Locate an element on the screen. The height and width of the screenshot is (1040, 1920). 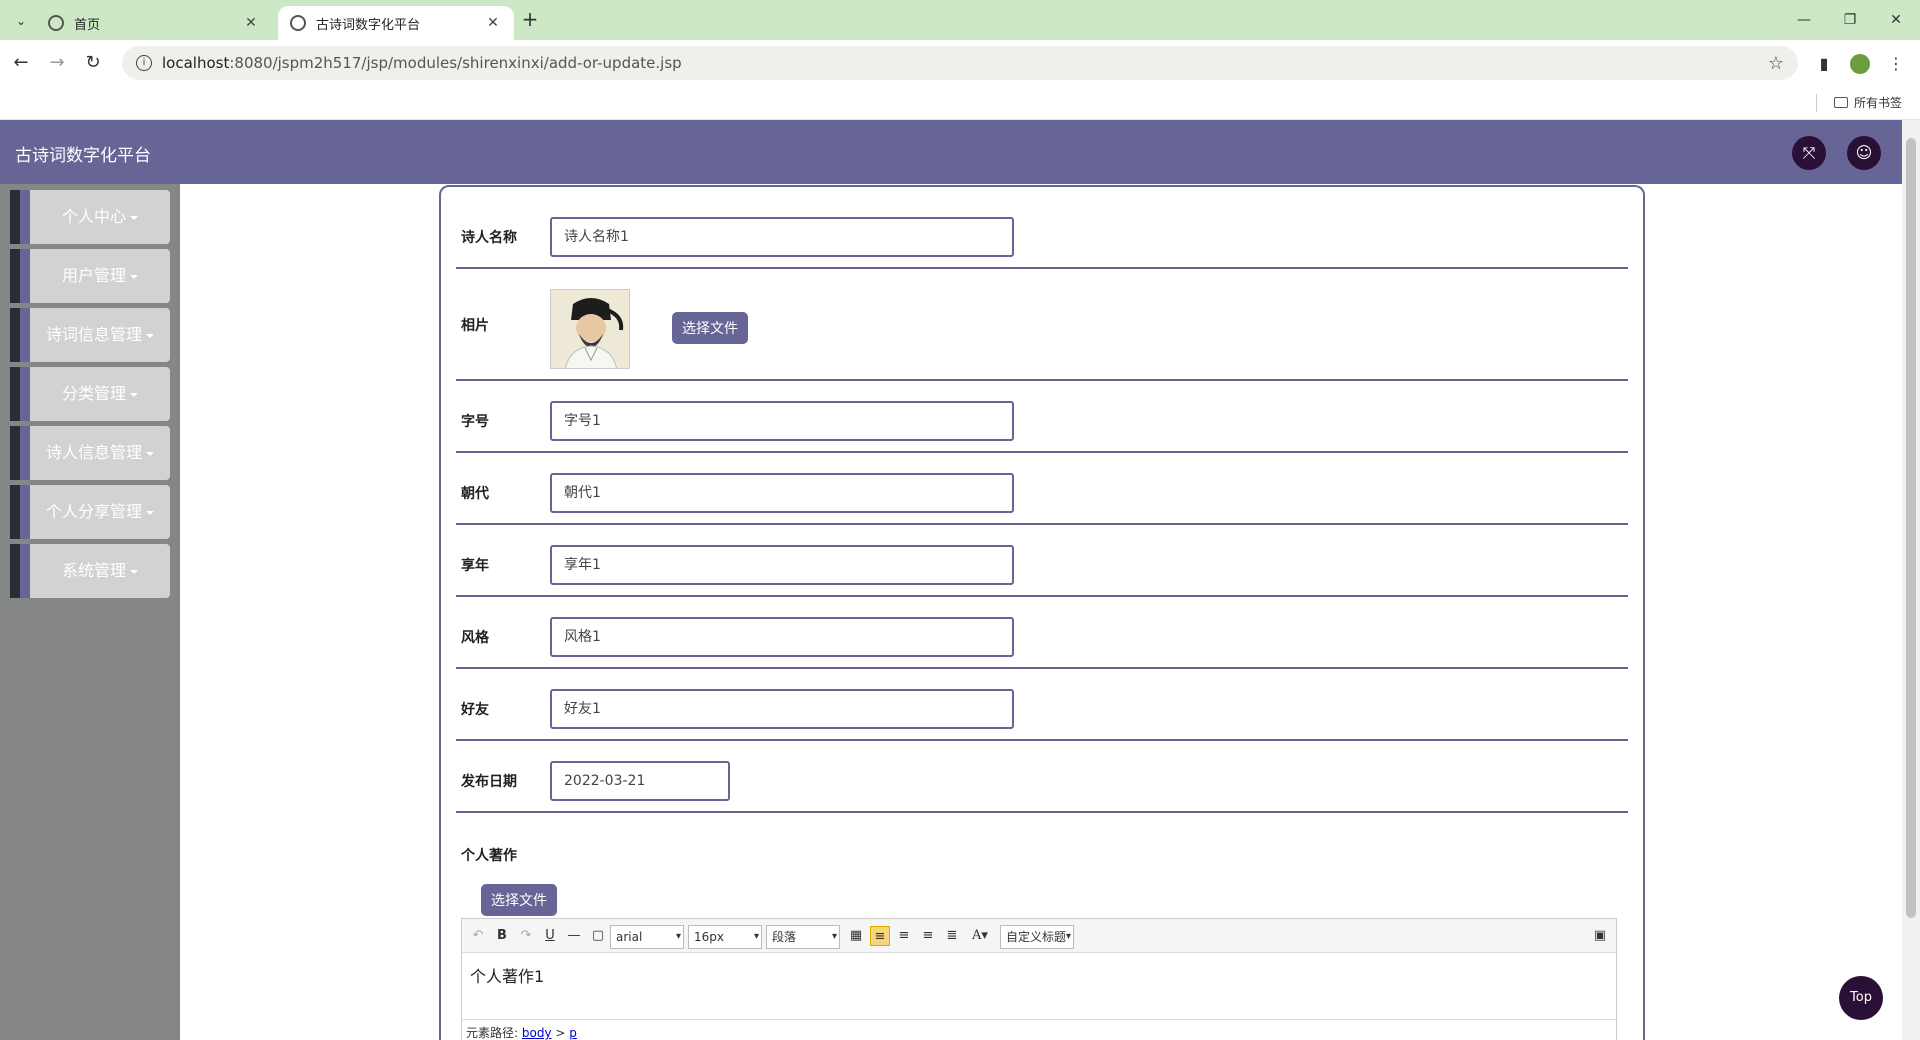
tab-platform: 古诗词数字化平台 ✕ is located at coordinates (396, 23).